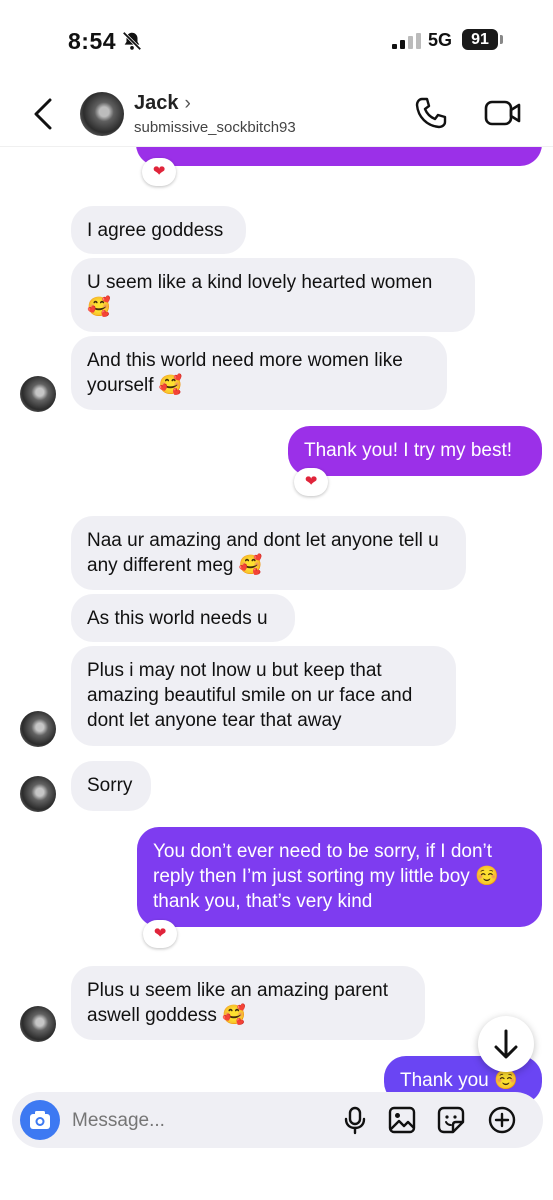 The height and width of the screenshot is (1200, 553). What do you see at coordinates (102, 114) in the screenshot?
I see `contact-avatar` at bounding box center [102, 114].